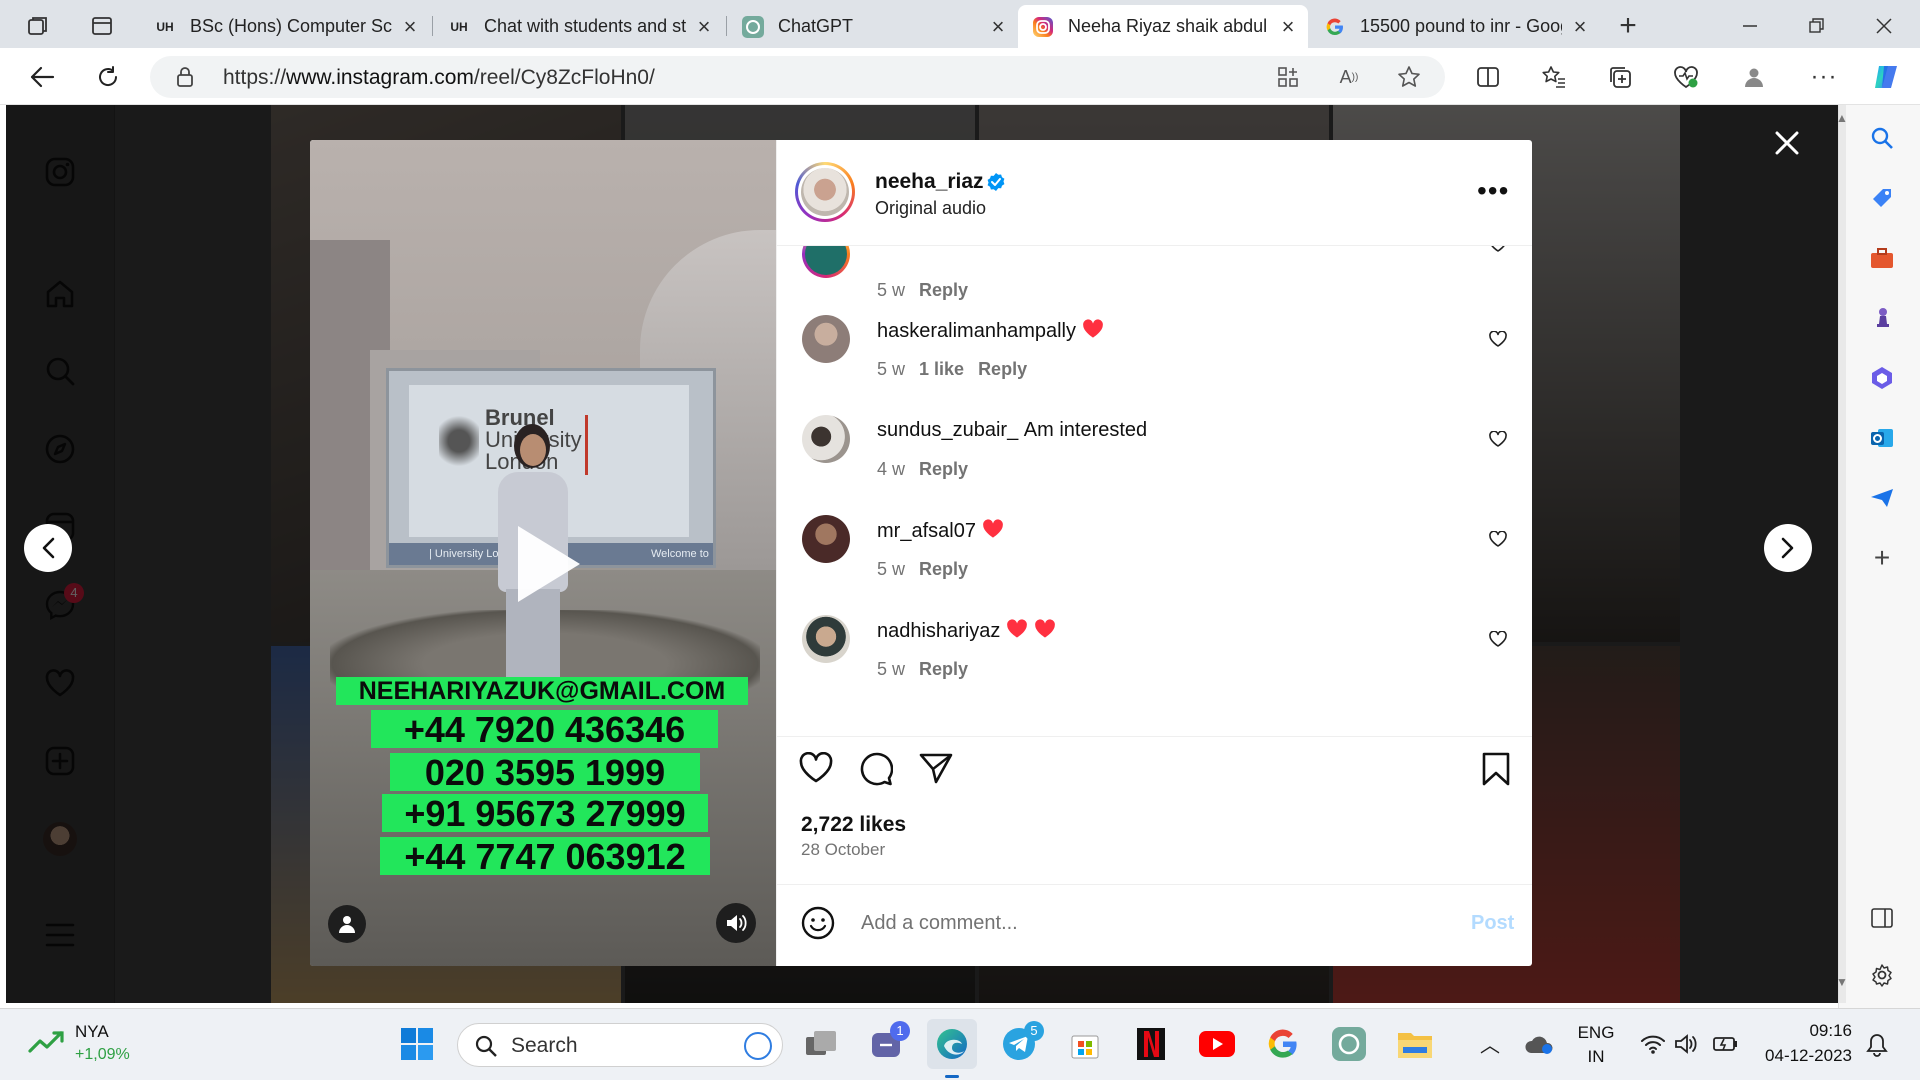 This screenshot has height=1080, width=1920. I want to click on back-arrow-icon, so click(42, 77).